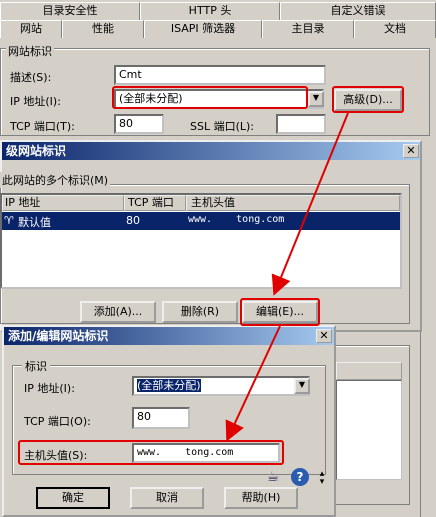  I want to click on arrow-to-edit, so click(310, 204).